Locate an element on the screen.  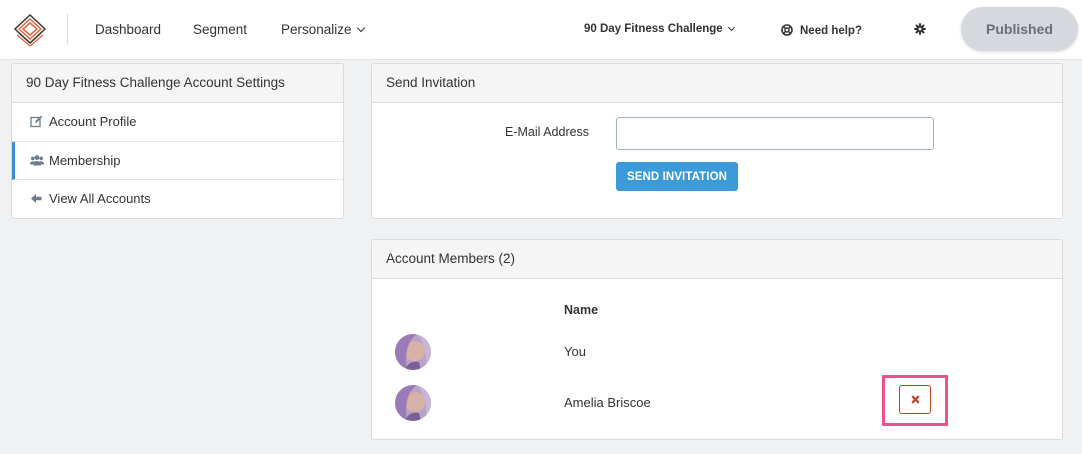
close-icon is located at coordinates (915, 399).